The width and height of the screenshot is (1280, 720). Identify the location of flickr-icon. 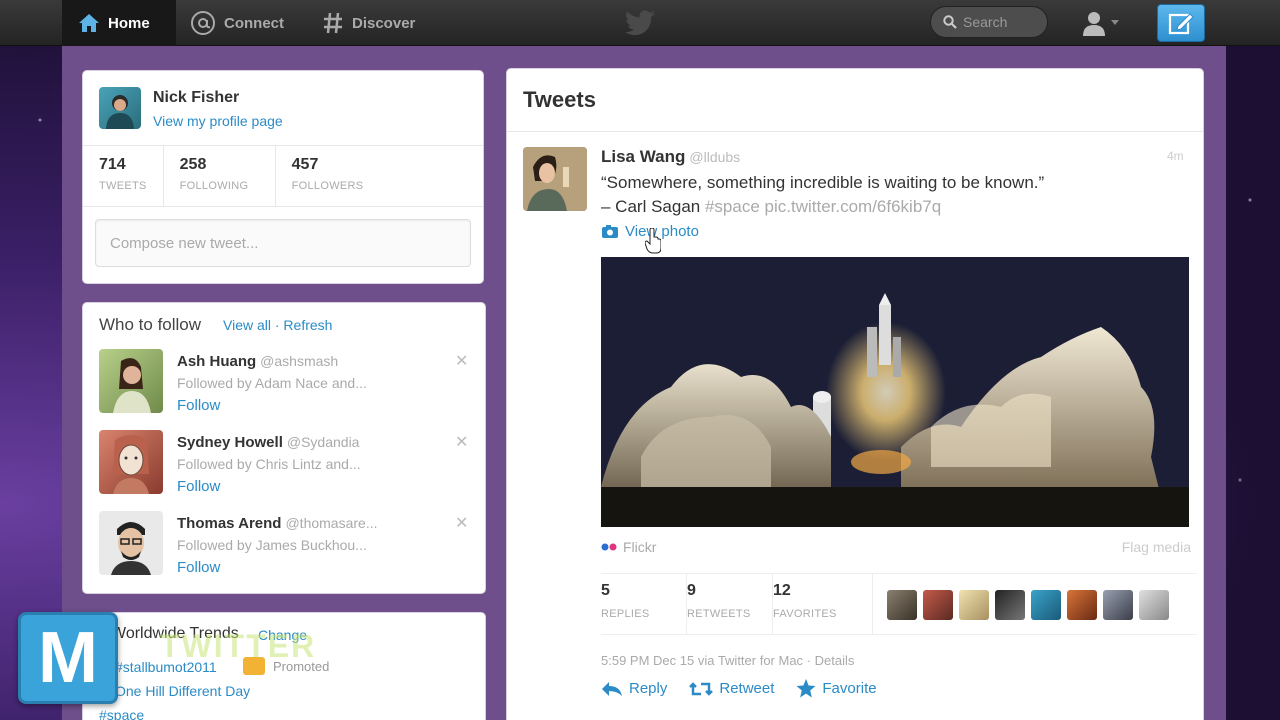
(609, 547).